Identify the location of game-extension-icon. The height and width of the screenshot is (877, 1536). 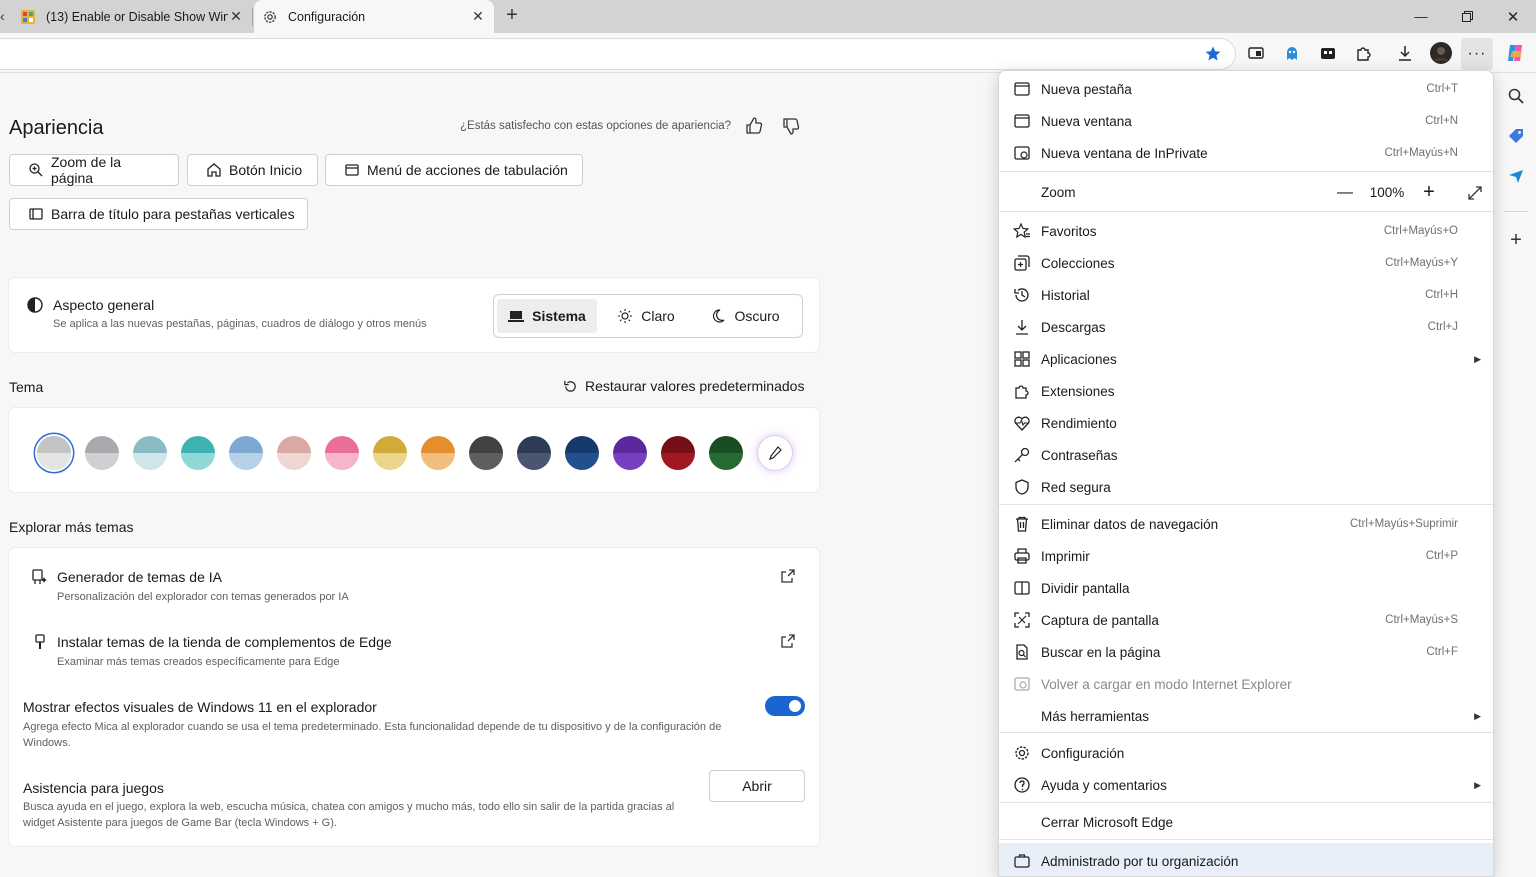
(1328, 53).